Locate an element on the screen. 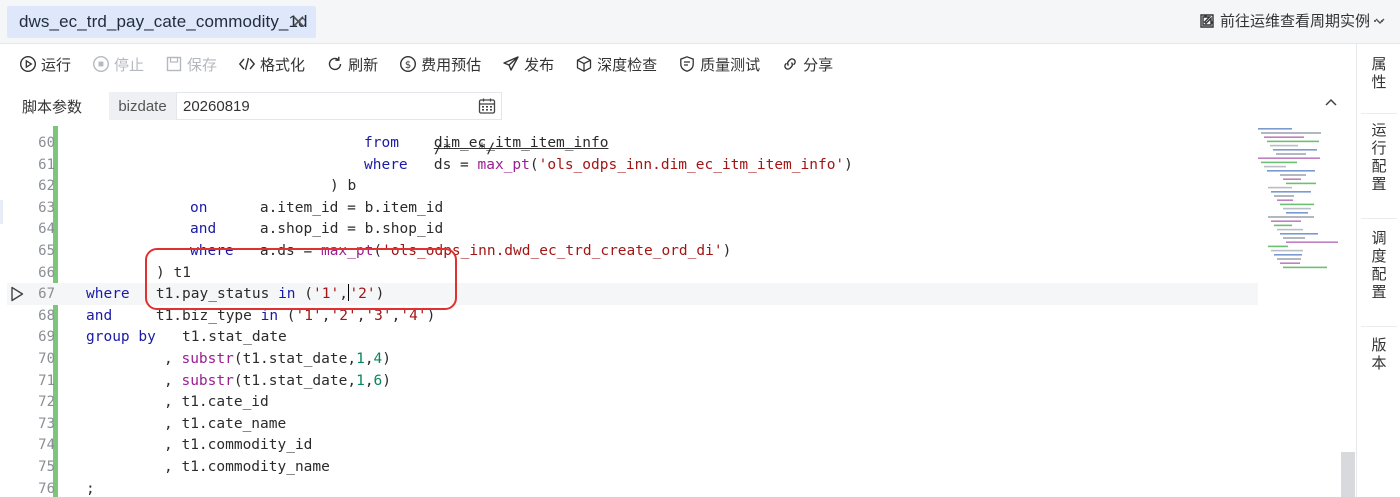 The image size is (1400, 497). code-token: t1.stat_date is located at coordinates (221, 337).